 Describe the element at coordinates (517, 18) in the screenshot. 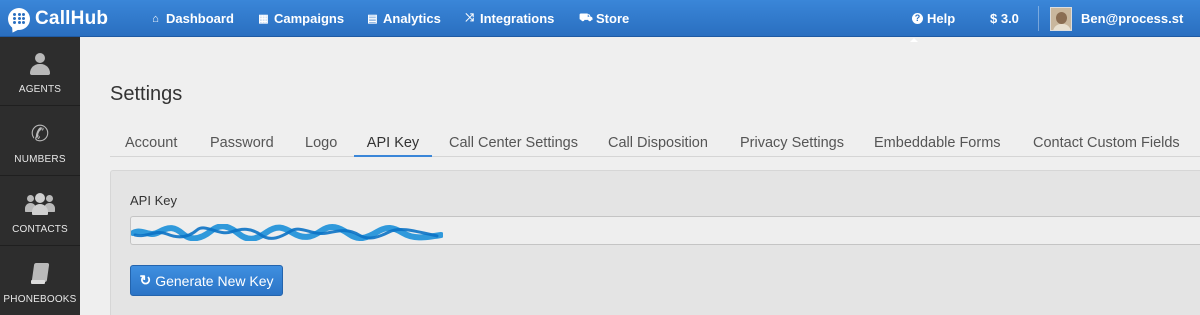

I see `nav-integrations-label: Integrations` at that location.